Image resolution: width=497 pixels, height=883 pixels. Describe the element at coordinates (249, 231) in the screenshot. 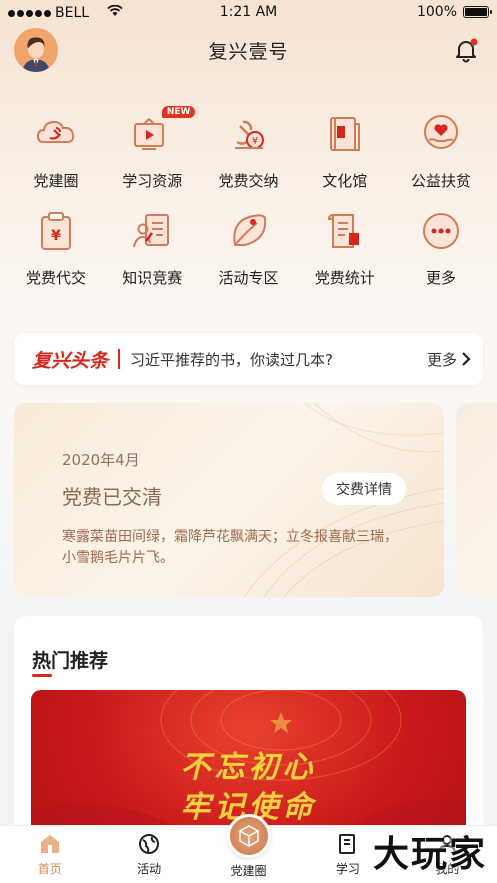

I see `leaf-icon` at that location.